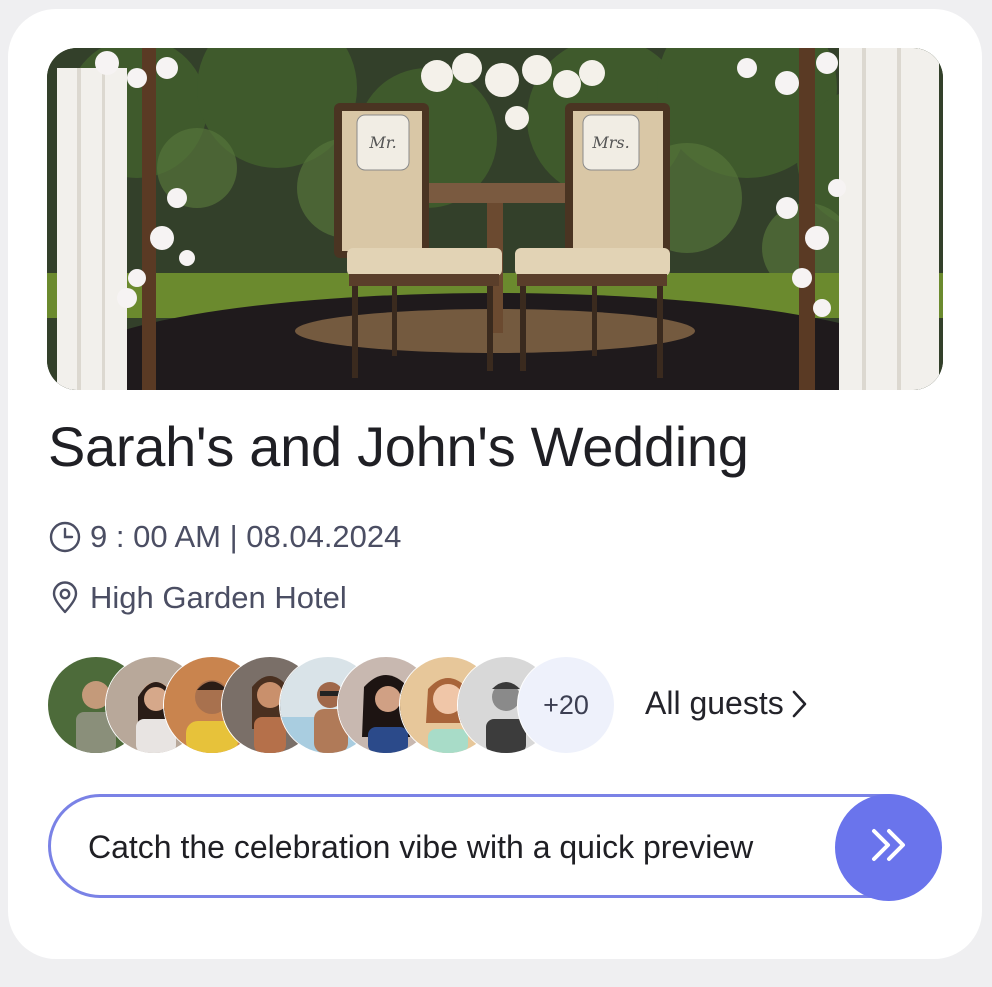 This screenshot has height=987, width=992. I want to click on event-location-row: High Garden Hotel, so click(197, 598).